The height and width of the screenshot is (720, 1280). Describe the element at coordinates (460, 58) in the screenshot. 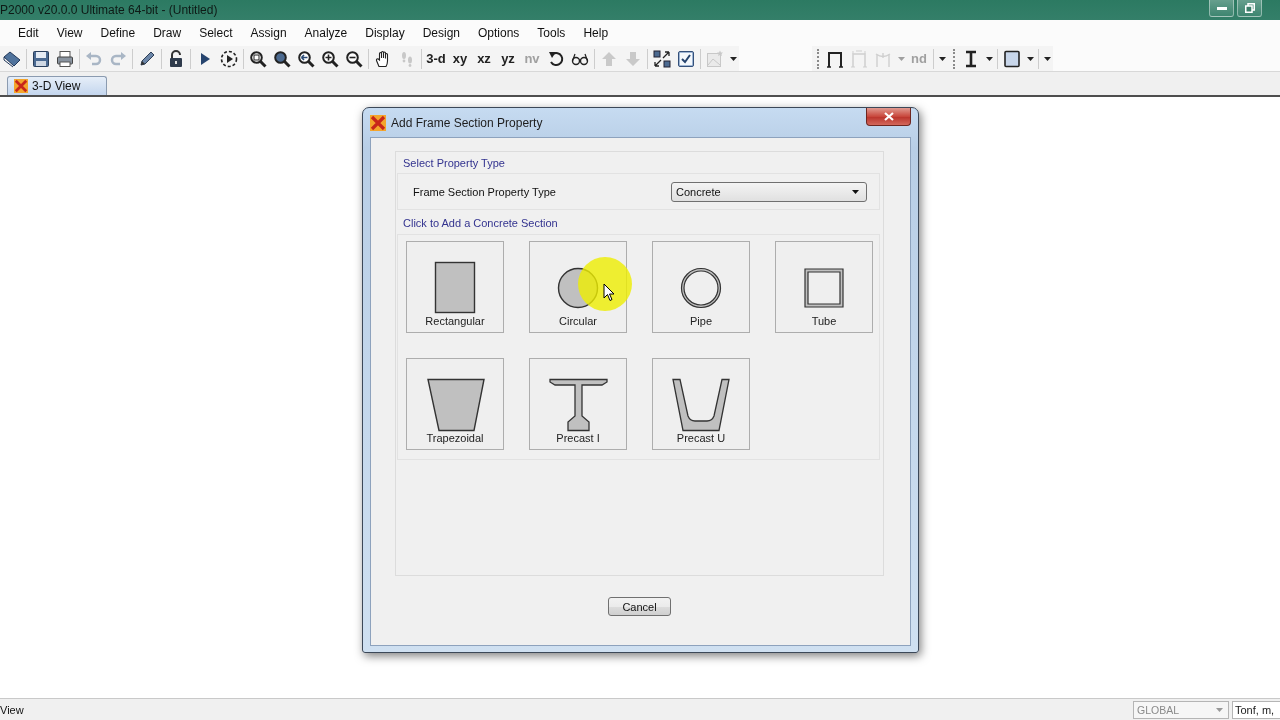

I see `toolbar-button: xy` at that location.